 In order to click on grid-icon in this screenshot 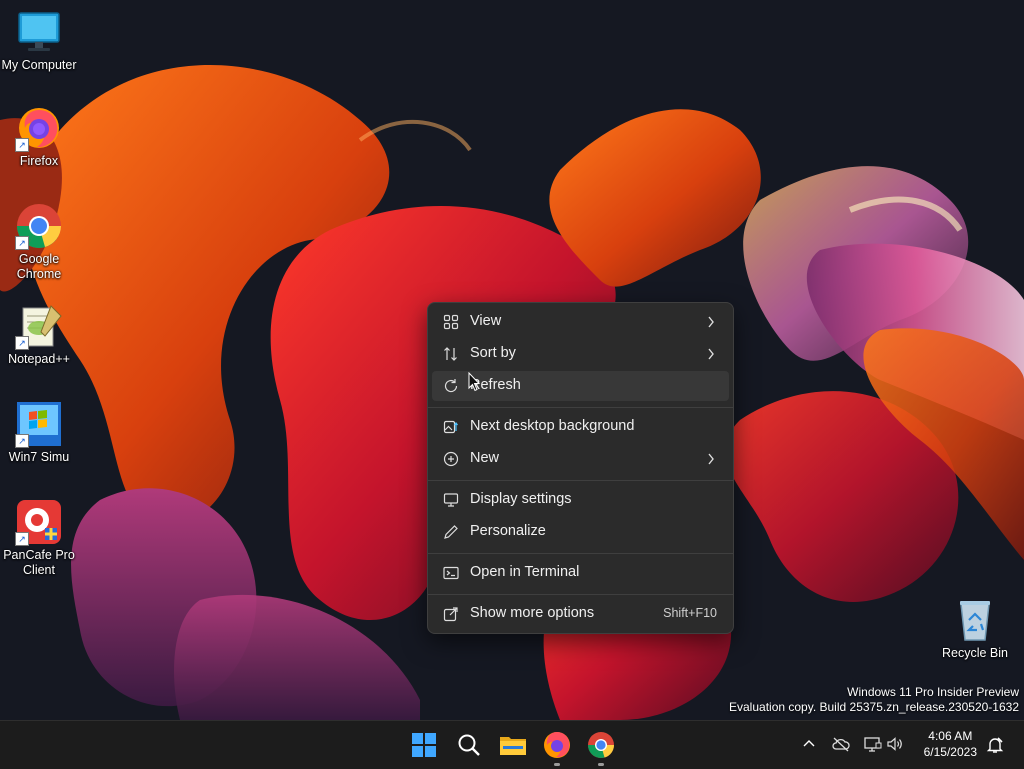, I will do `click(451, 322)`.